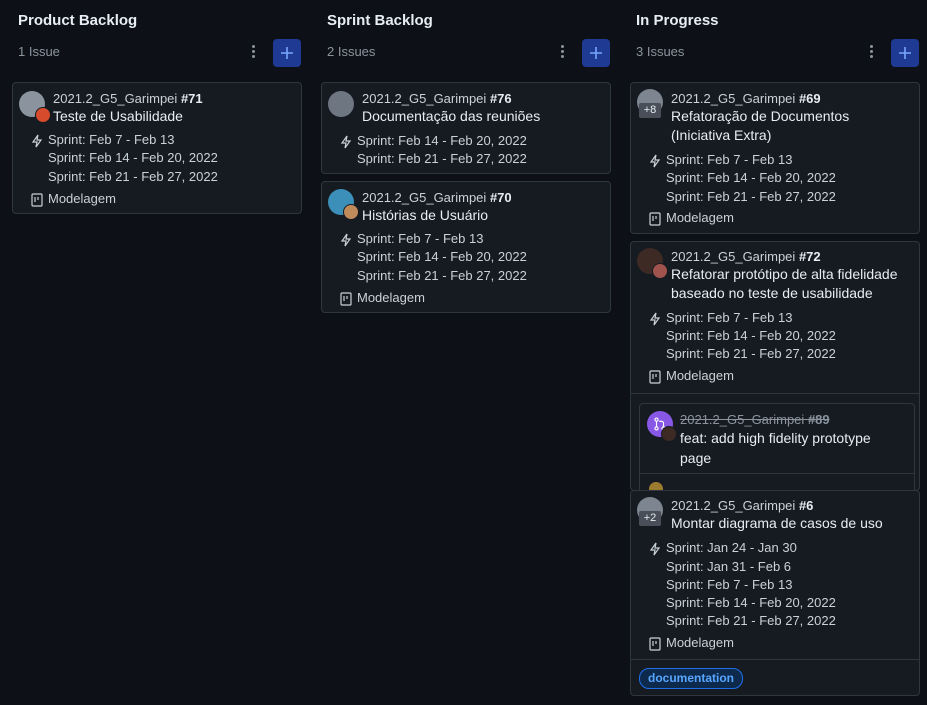 This screenshot has height=705, width=927. Describe the element at coordinates (191, 98) in the screenshot. I see `issue-number: #71` at that location.